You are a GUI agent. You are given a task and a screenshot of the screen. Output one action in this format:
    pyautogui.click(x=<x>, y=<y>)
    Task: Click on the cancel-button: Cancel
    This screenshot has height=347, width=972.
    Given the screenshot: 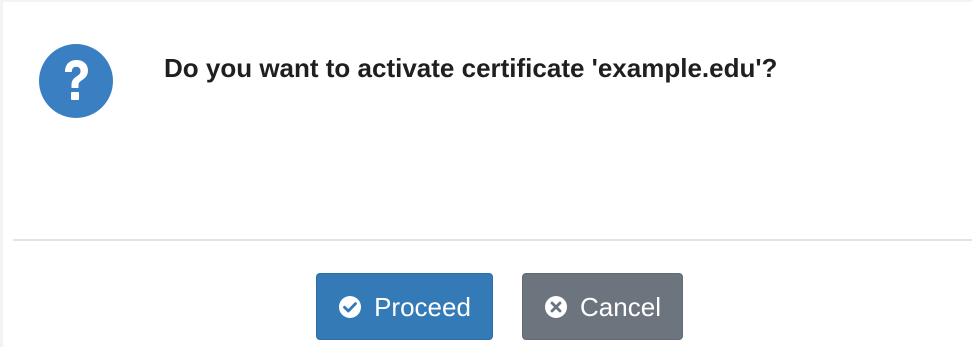 What is the action you would take?
    pyautogui.click(x=602, y=306)
    